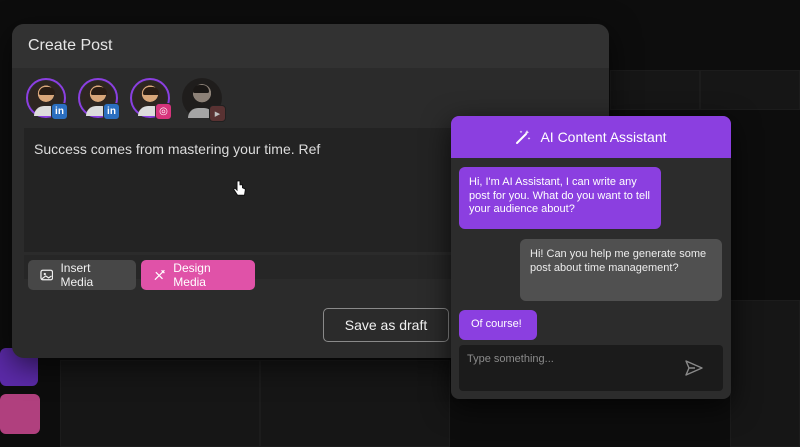  What do you see at coordinates (99, 99) in the screenshot?
I see `account-avatar-linkedin-2: in` at bounding box center [99, 99].